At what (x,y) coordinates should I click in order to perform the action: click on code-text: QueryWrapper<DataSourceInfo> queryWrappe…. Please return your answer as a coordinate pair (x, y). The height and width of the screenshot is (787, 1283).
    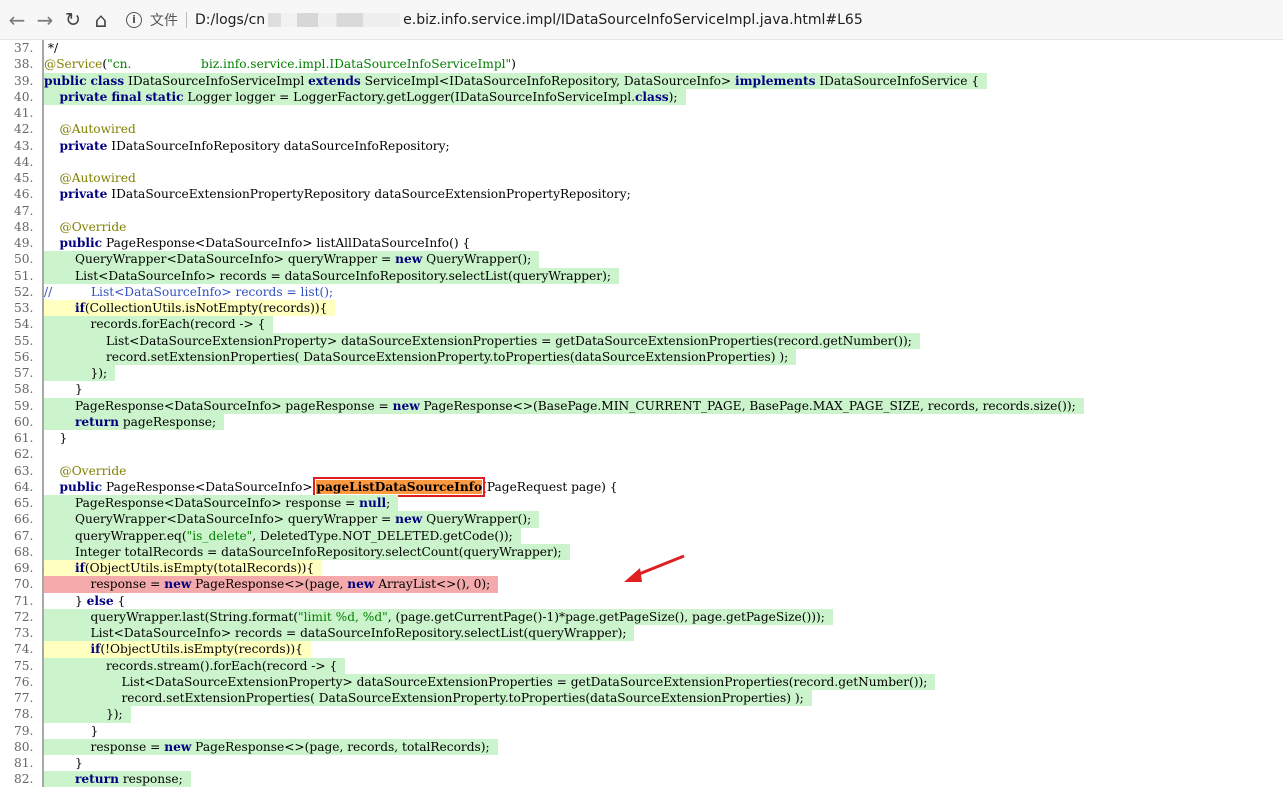
    Looking at the image, I should click on (292, 519).